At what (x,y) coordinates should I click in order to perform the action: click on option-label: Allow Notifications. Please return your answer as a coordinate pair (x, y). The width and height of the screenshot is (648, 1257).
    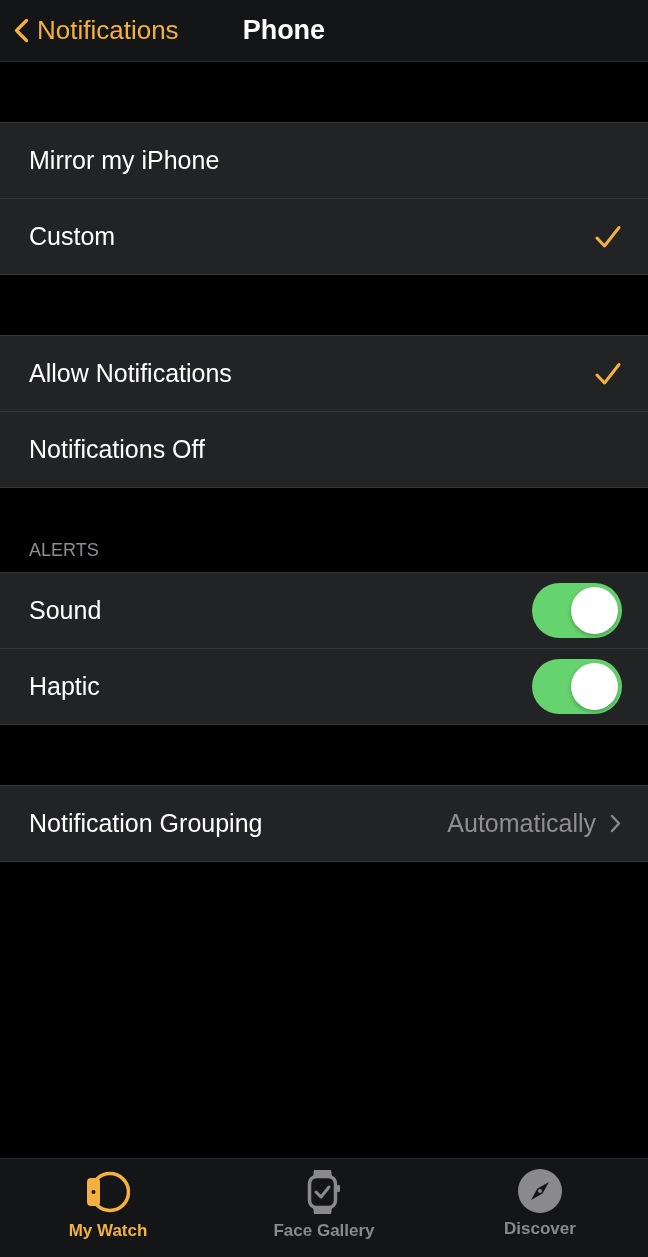
    Looking at the image, I should click on (131, 373).